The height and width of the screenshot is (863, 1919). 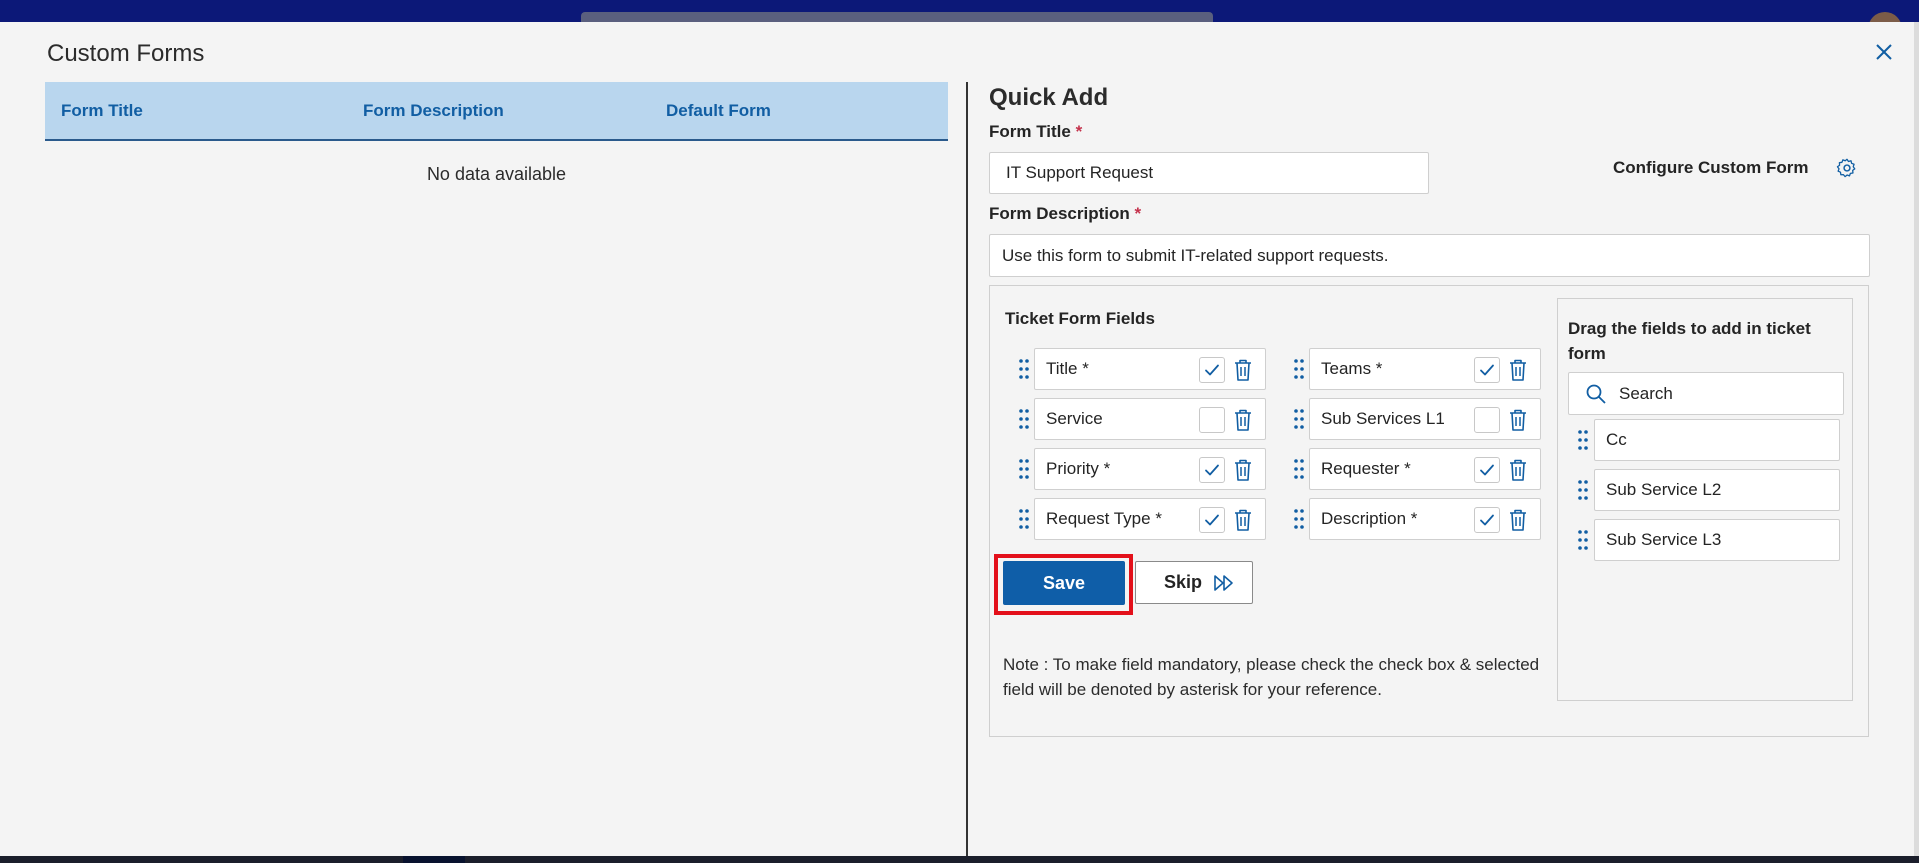 What do you see at coordinates (1150, 369) in the screenshot?
I see `ticket-field-box: Title *` at bounding box center [1150, 369].